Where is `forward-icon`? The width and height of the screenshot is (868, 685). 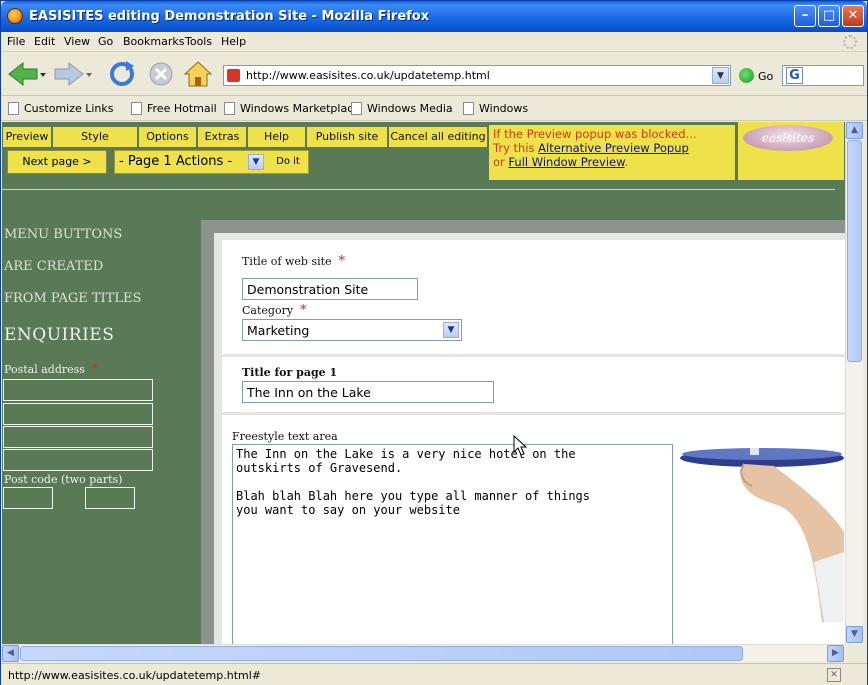
forward-icon is located at coordinates (73, 74).